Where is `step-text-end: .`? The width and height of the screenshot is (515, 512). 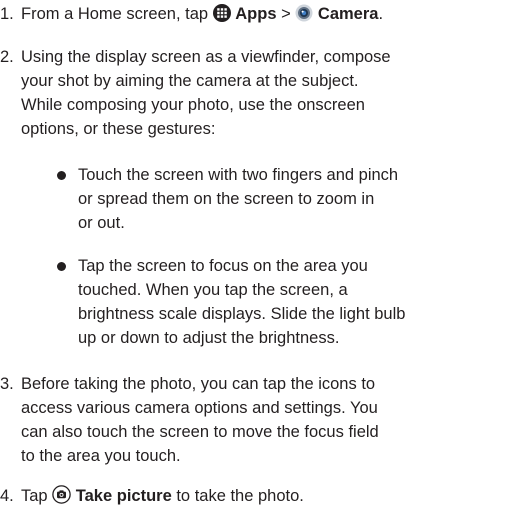
step-text-end: . is located at coordinates (381, 14).